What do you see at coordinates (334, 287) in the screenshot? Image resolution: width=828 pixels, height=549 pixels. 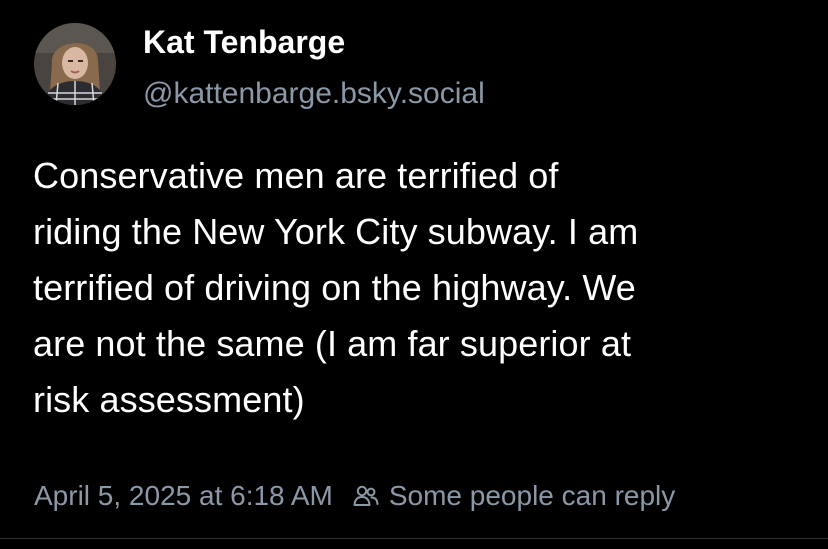 I see `post-text-line: terrified of driving on the highway. We` at bounding box center [334, 287].